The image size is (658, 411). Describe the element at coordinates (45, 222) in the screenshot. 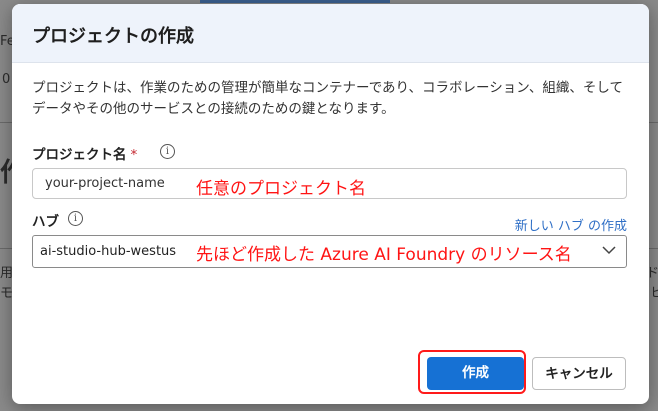

I see `hub-label: ハブ` at that location.